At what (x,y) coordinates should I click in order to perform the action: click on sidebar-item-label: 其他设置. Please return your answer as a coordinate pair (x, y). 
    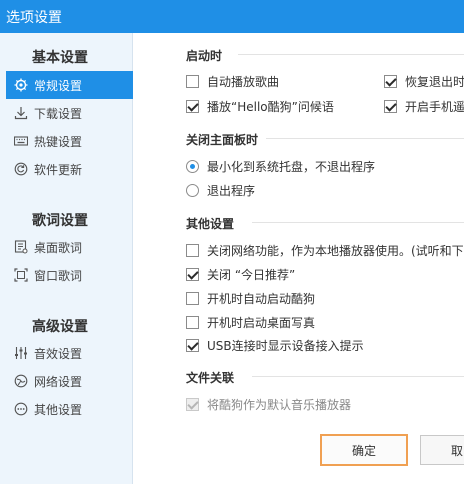
    Looking at the image, I should click on (58, 409).